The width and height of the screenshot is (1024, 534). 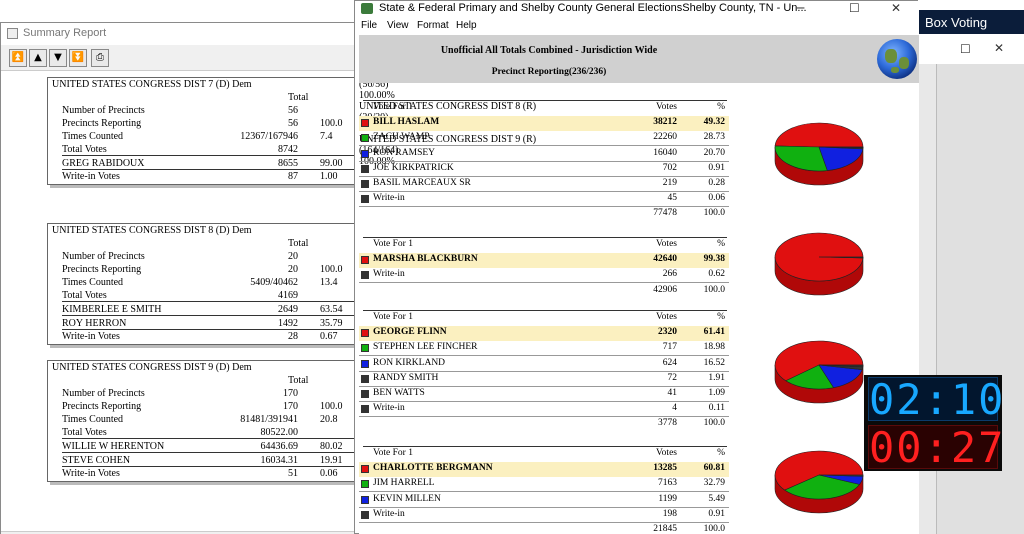 What do you see at coordinates (937, 447) in the screenshot?
I see `countdown-clock: 00:27` at bounding box center [937, 447].